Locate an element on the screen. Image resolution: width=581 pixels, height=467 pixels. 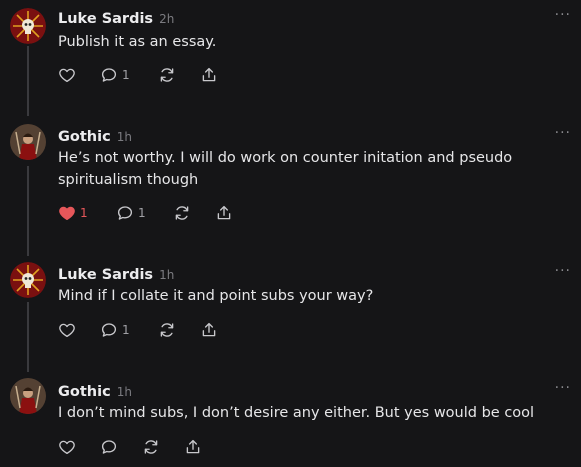
comment-header: Luke Sardis 1h is located at coordinates (116, 274).